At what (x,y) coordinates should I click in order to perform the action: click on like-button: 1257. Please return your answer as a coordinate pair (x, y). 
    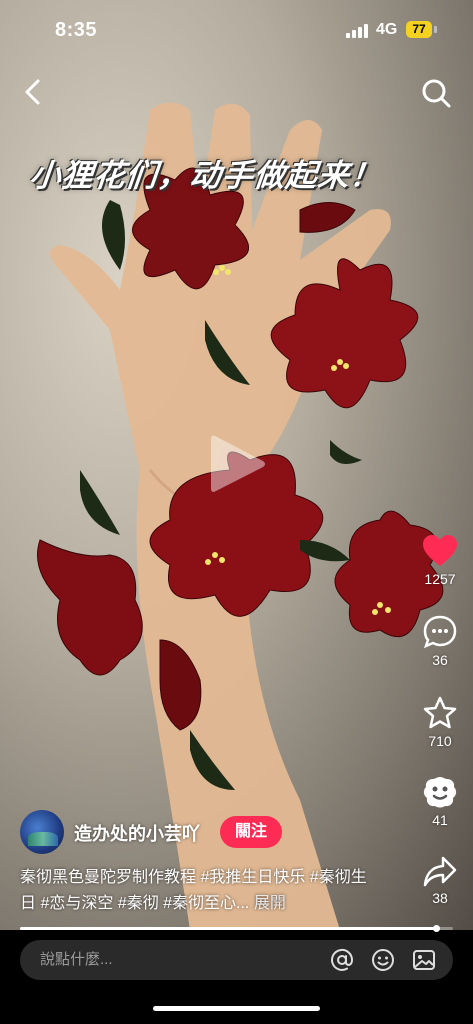
    Looking at the image, I should click on (440, 560).